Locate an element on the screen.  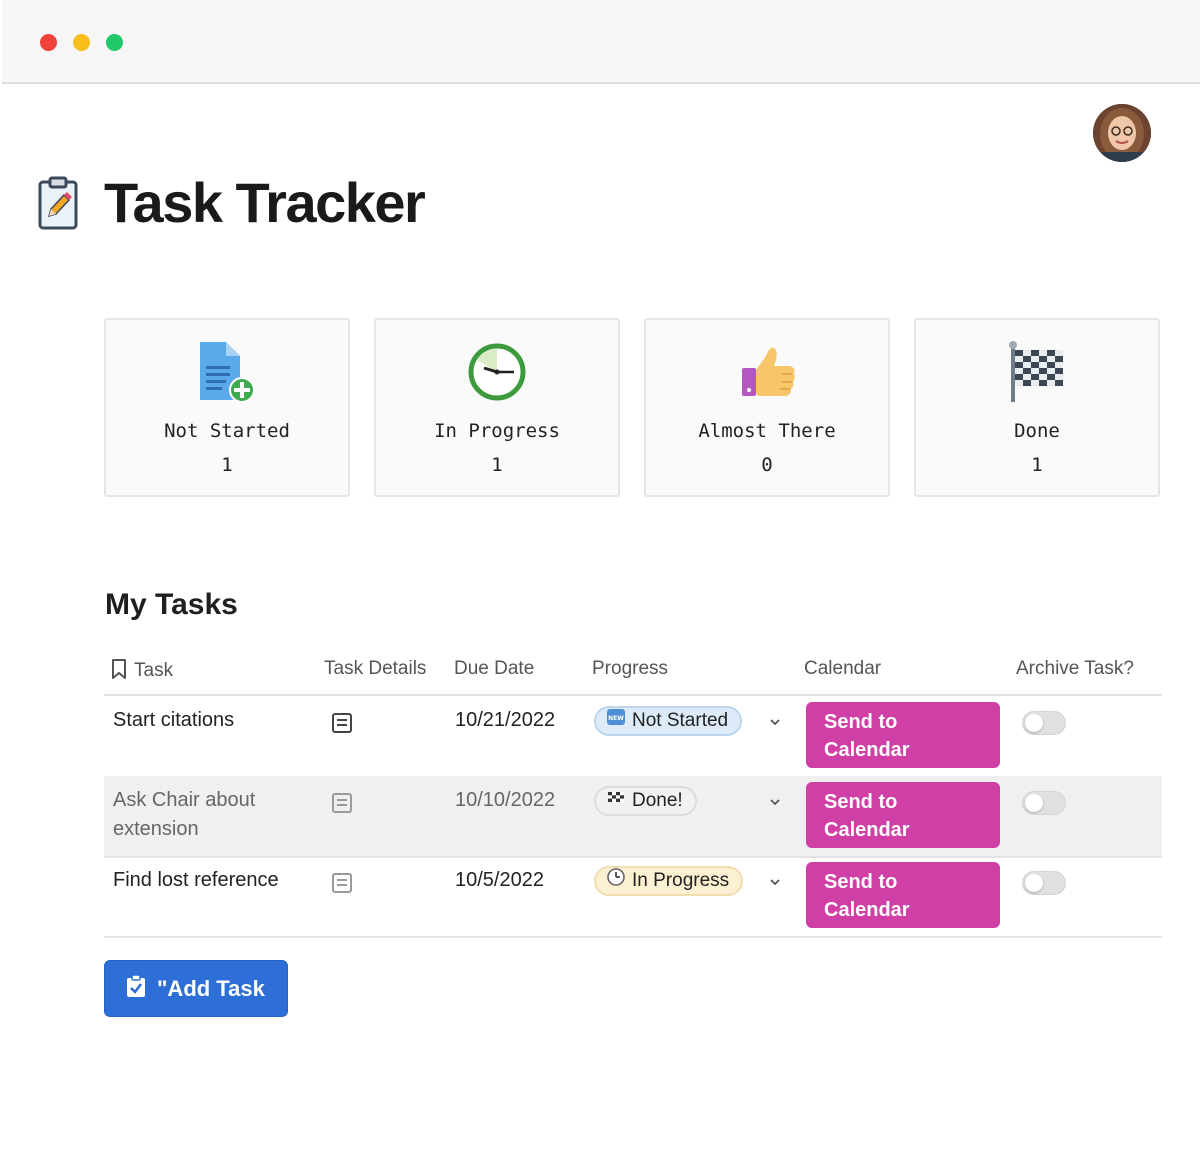
column-header-calendar: Calendar is located at coordinates (842, 669).